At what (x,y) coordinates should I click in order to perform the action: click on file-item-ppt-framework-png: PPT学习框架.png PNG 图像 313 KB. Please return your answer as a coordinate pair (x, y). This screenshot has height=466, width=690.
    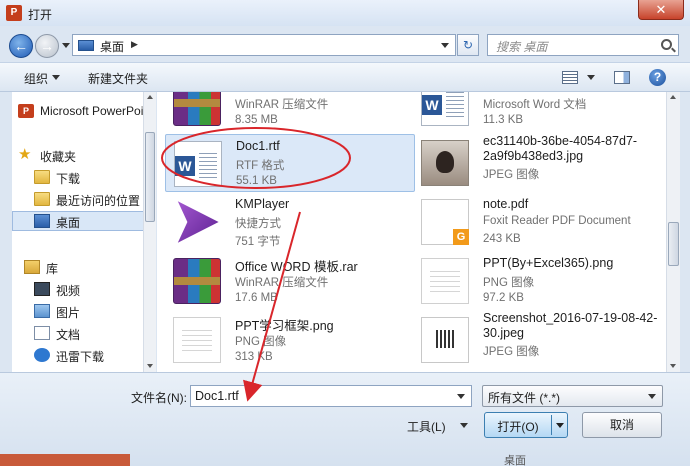
    Looking at the image, I should click on (290, 340).